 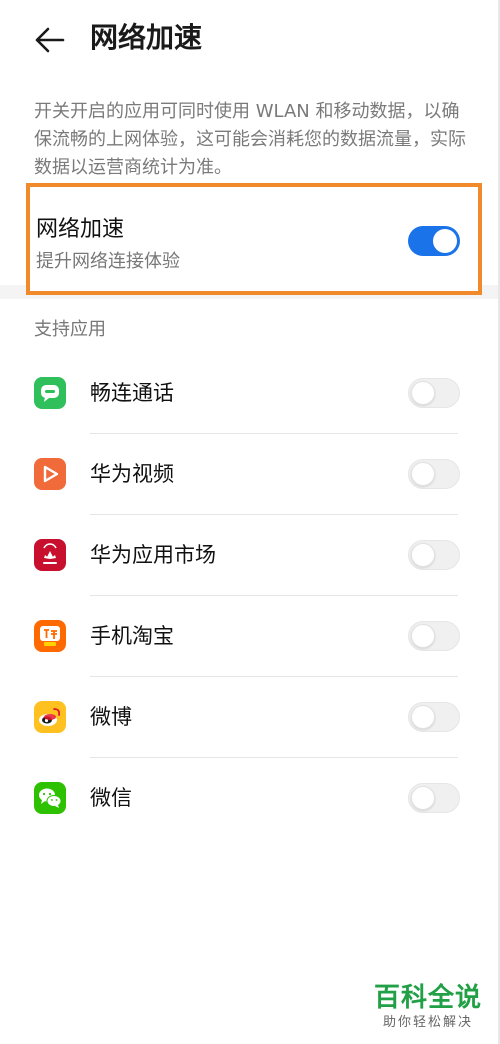 I want to click on app-name: 微信, so click(x=111, y=798).